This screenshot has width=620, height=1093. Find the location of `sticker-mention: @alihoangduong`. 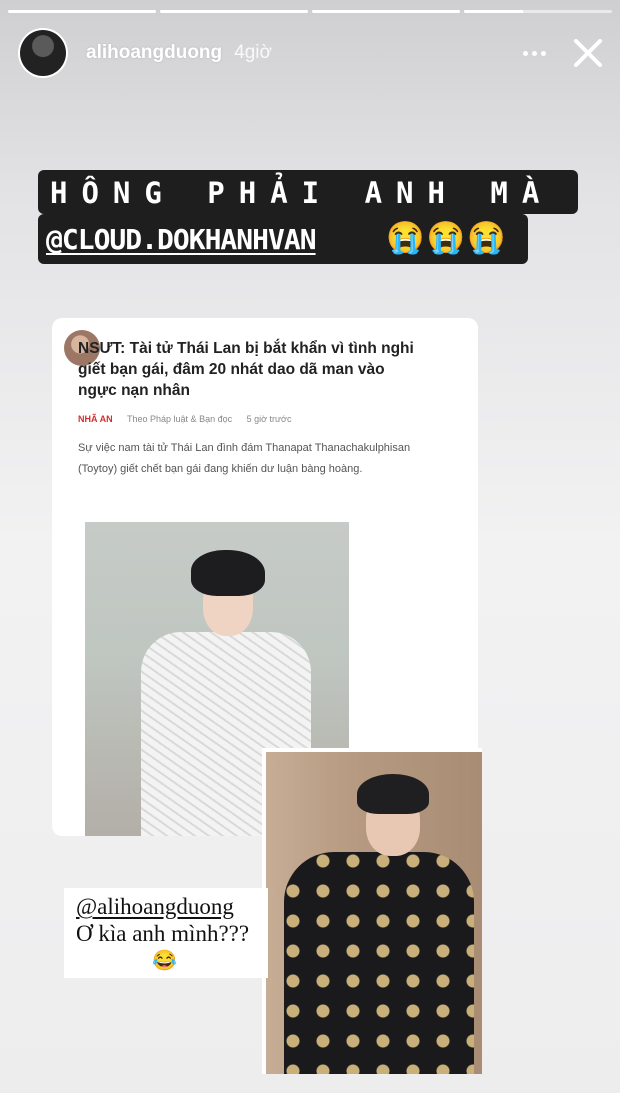

sticker-mention: @alihoangduong is located at coordinates (155, 907).